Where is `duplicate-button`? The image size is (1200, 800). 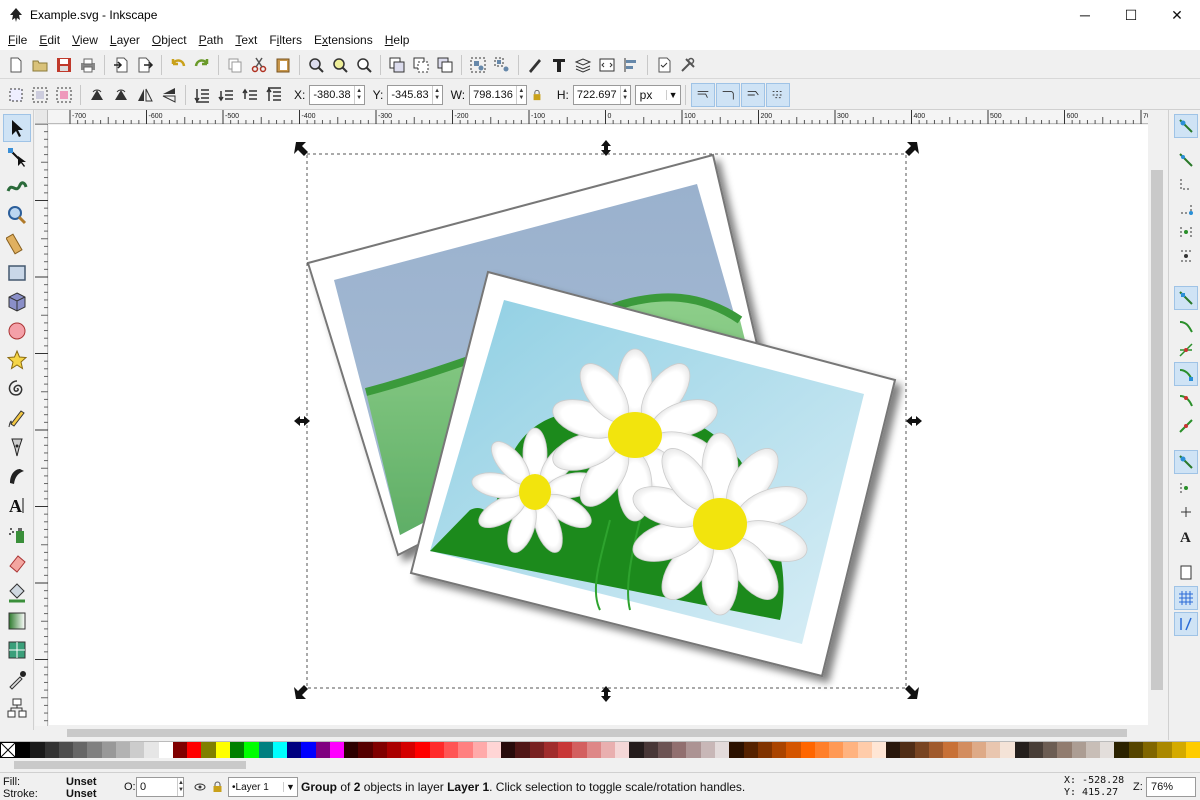 duplicate-button is located at coordinates (397, 65).